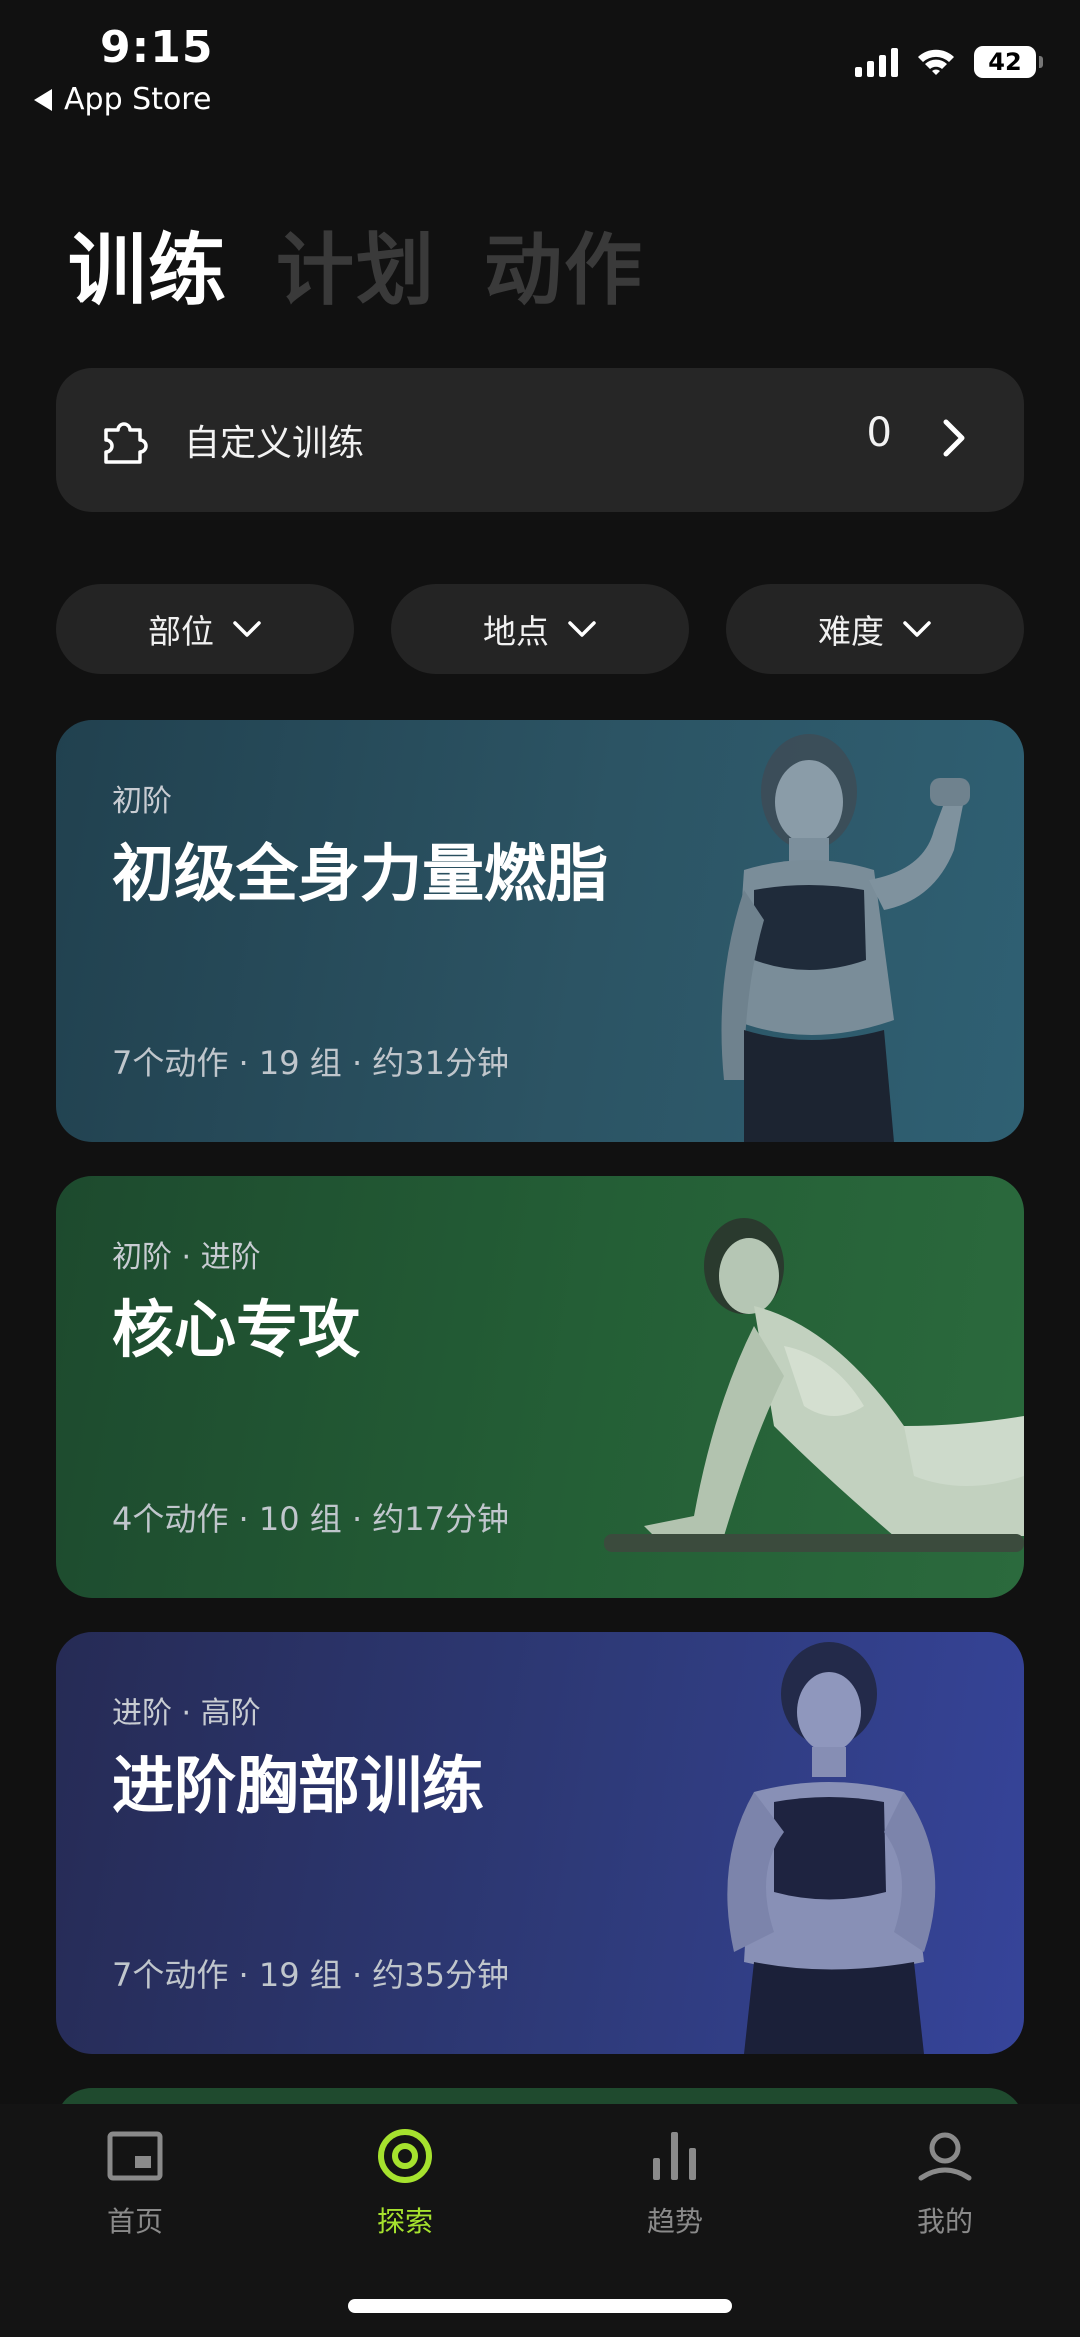 This screenshot has width=1080, height=2337. Describe the element at coordinates (879, 433) in the screenshot. I see `custom-training-count: 0` at that location.